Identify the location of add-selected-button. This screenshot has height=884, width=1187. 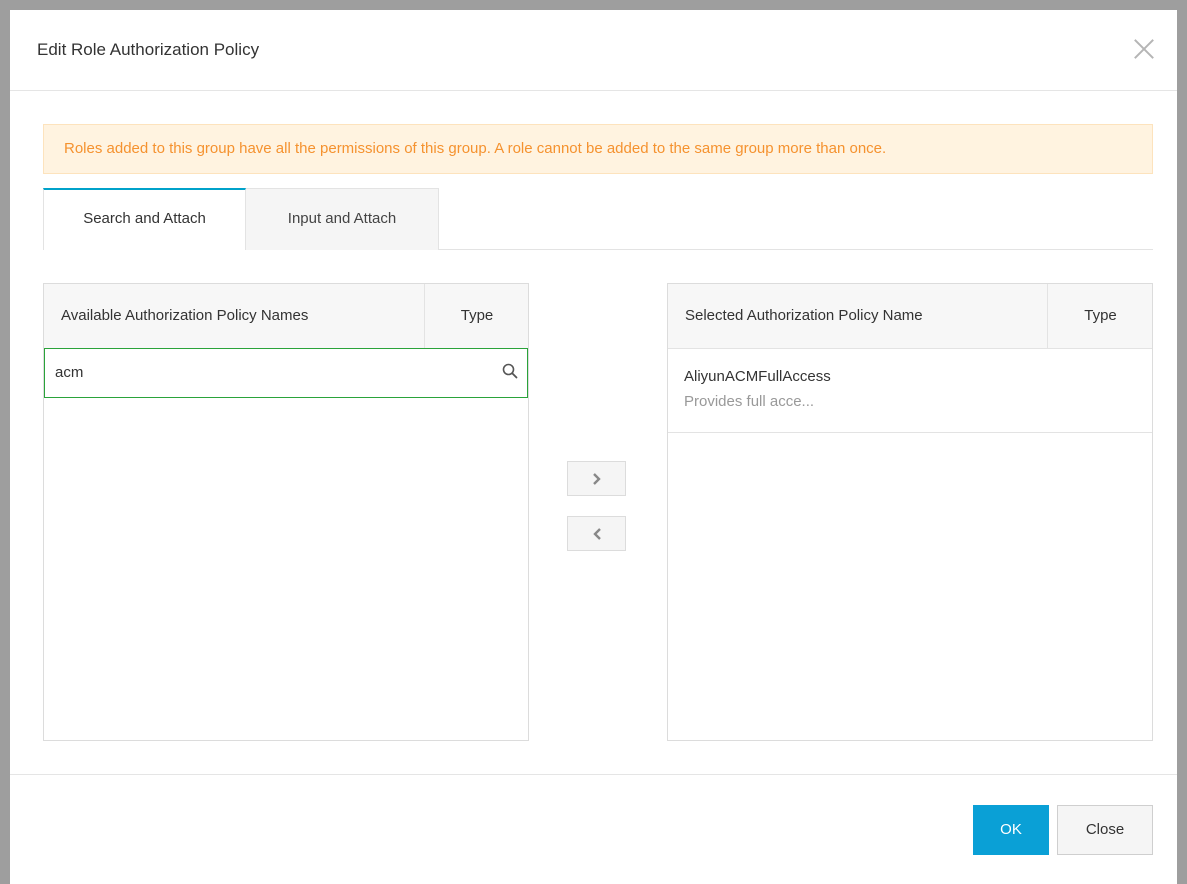
(596, 478).